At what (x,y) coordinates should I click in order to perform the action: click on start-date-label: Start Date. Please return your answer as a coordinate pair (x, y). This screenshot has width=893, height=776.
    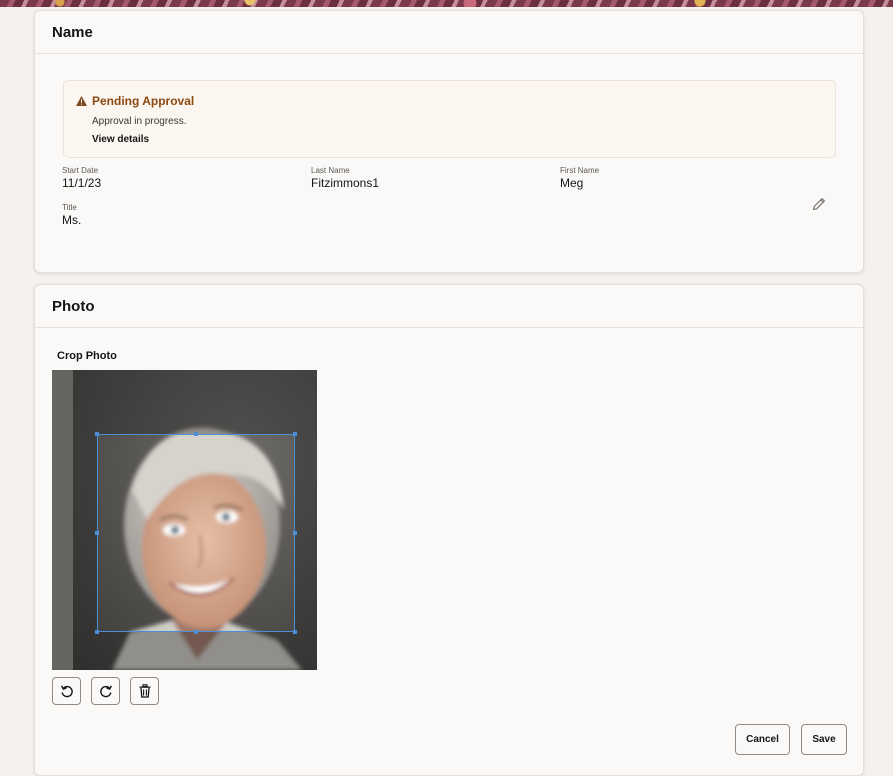
    Looking at the image, I should click on (80, 170).